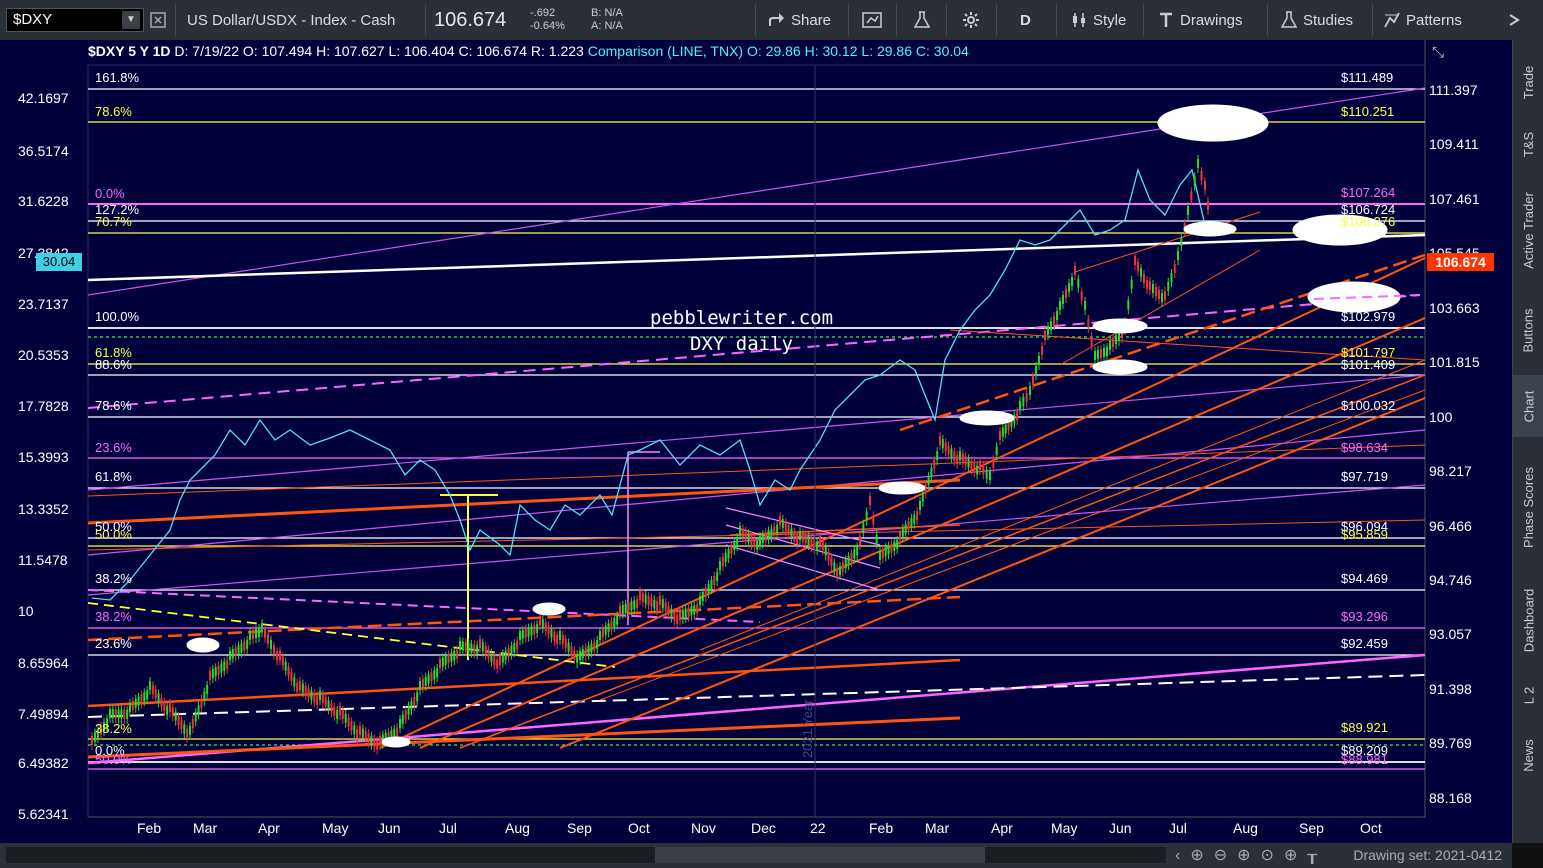  Describe the element at coordinates (1367, 77) in the screenshot. I see `fib-price-label: $111.489` at that location.